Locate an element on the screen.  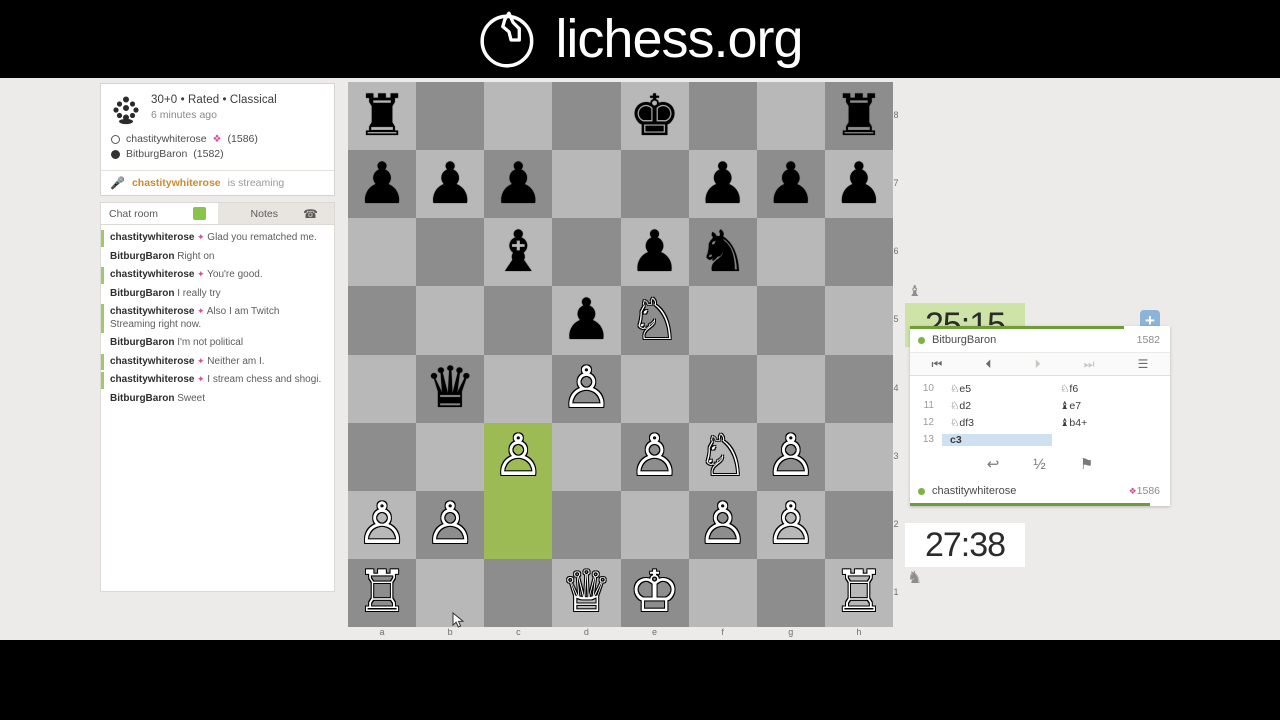
white-pawn-d4: ♙ is located at coordinates (586, 389).